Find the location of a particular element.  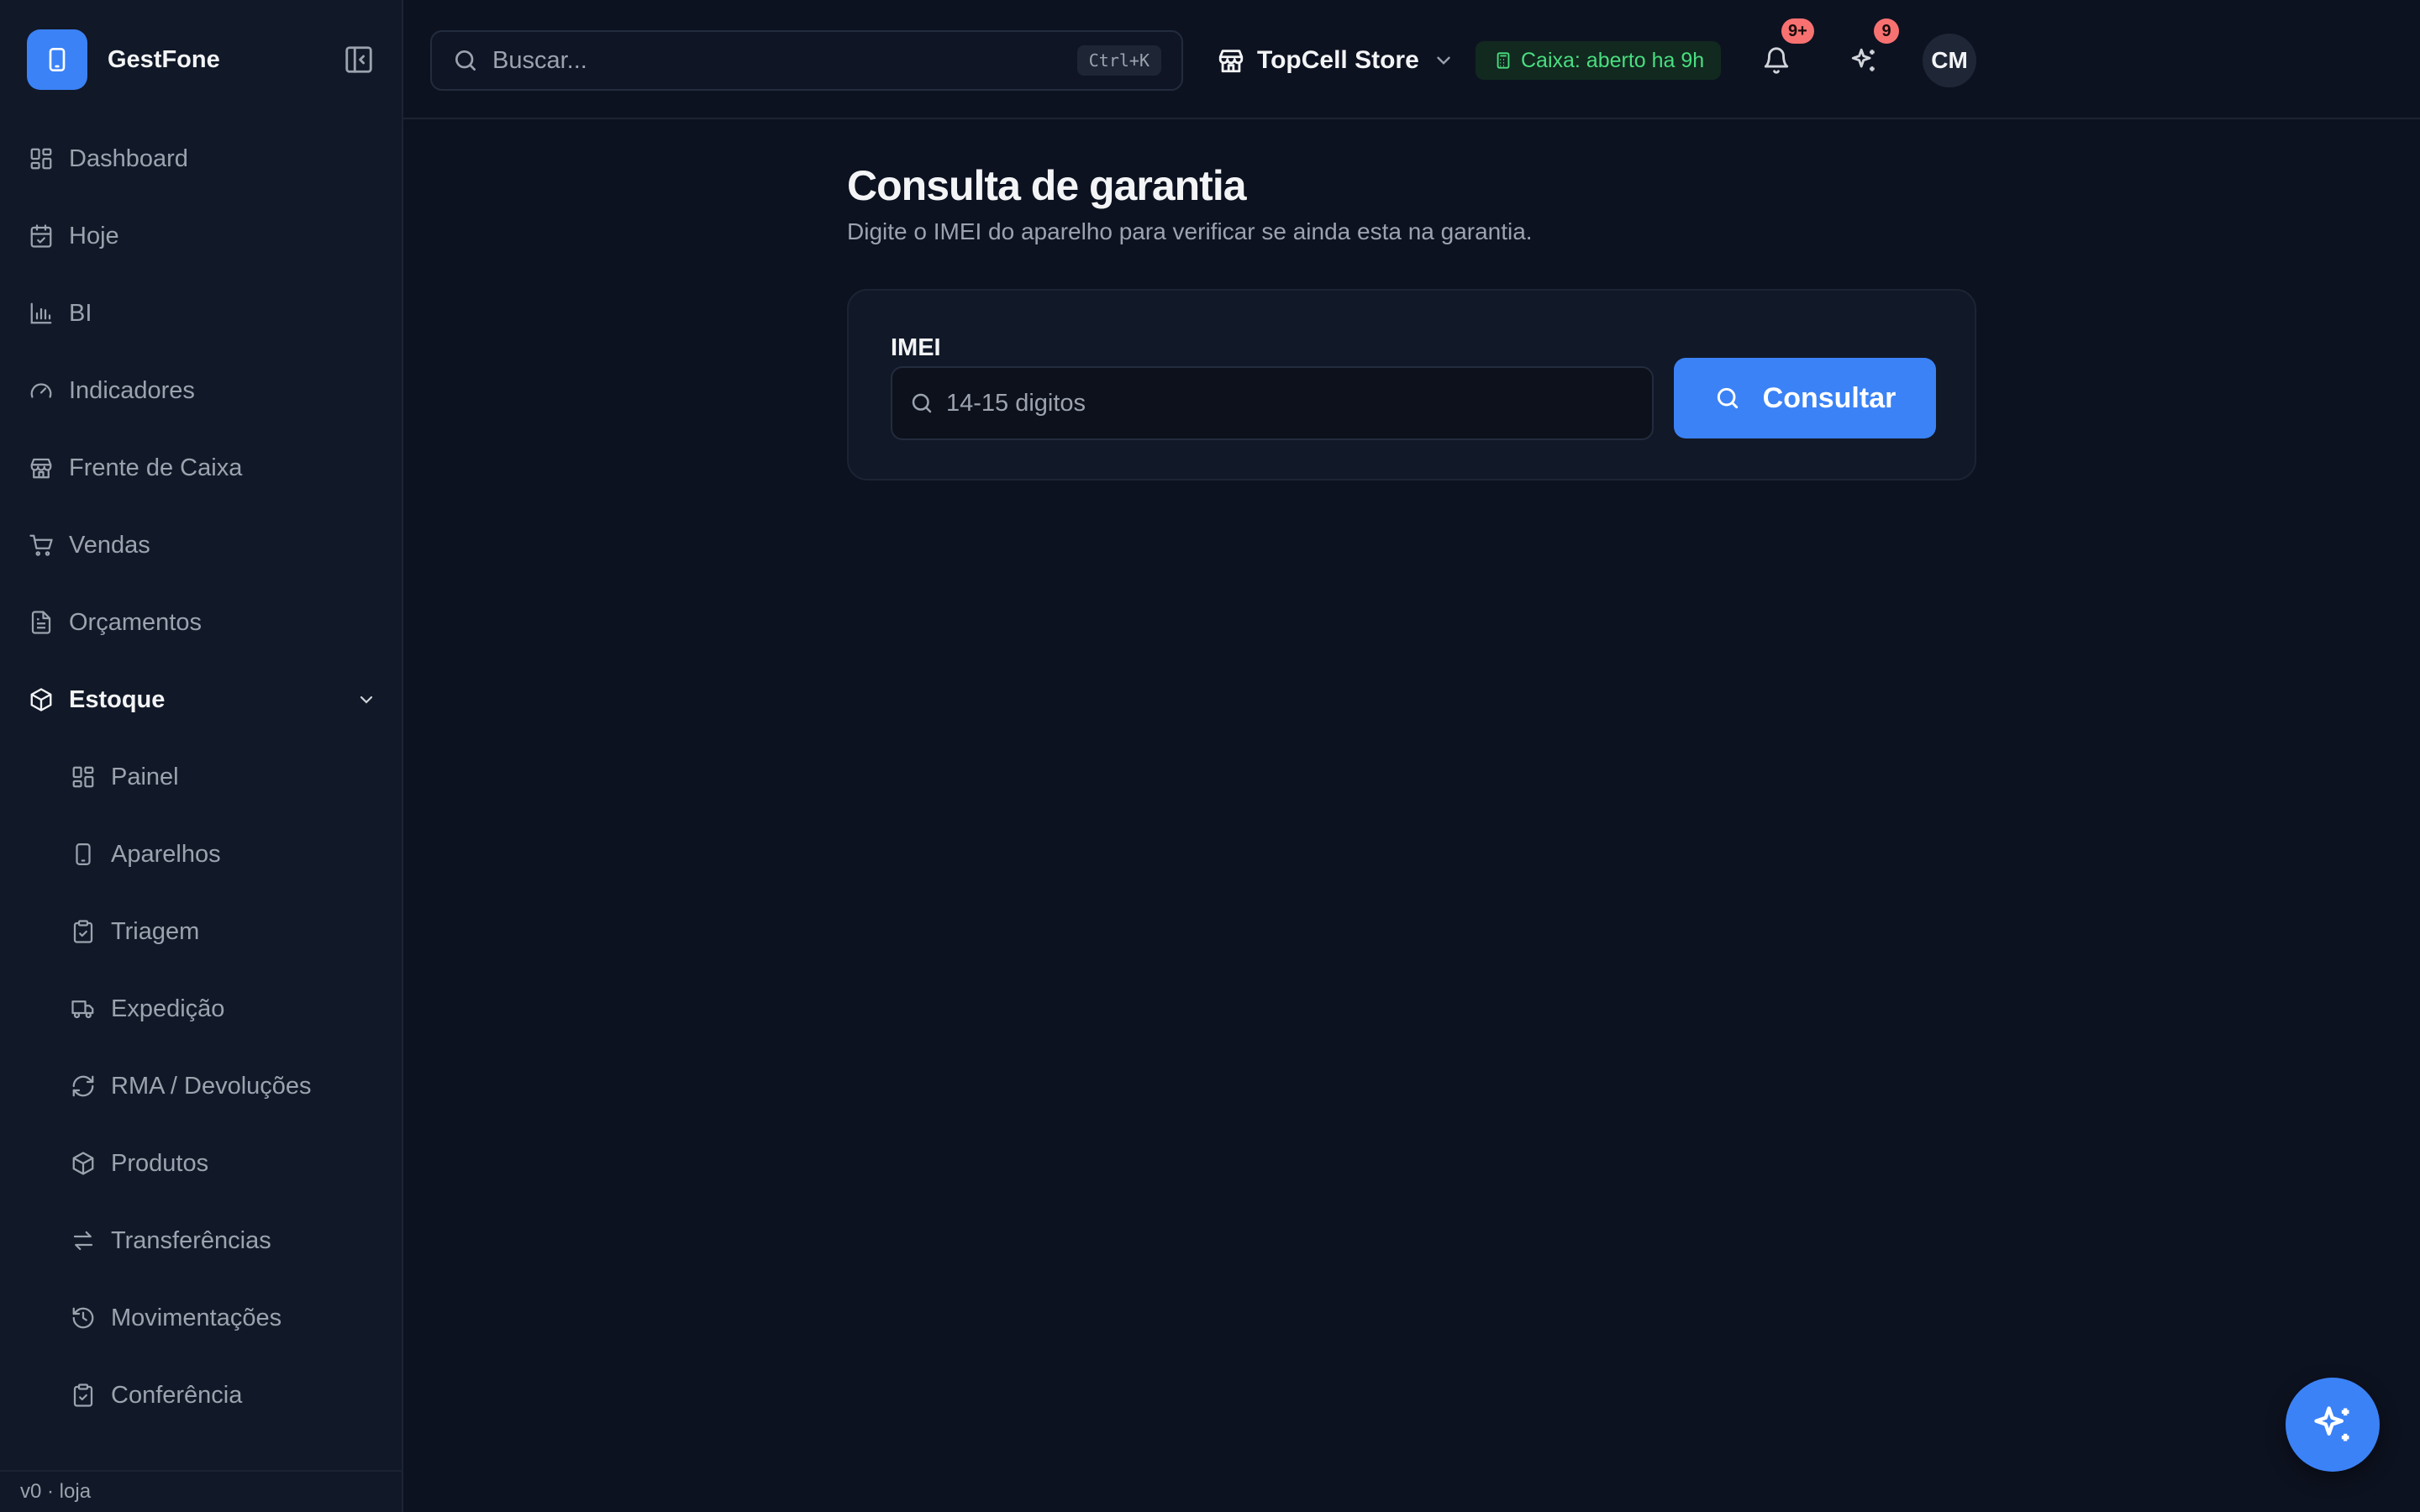

caixa-status-text: Caixa: aberto ha 9h is located at coordinates (1613, 60).